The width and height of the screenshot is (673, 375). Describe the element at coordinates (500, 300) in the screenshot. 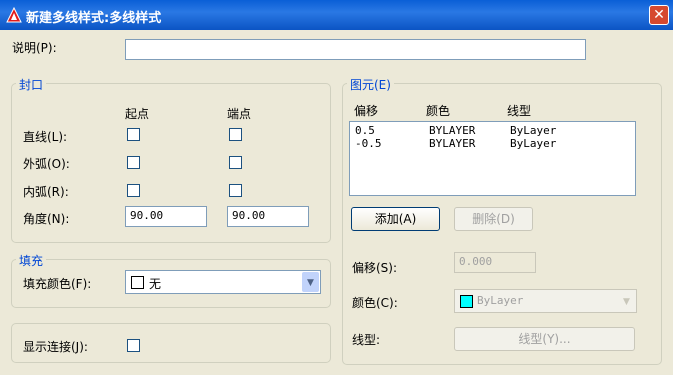

I see `element-color-value: ByLayer` at that location.